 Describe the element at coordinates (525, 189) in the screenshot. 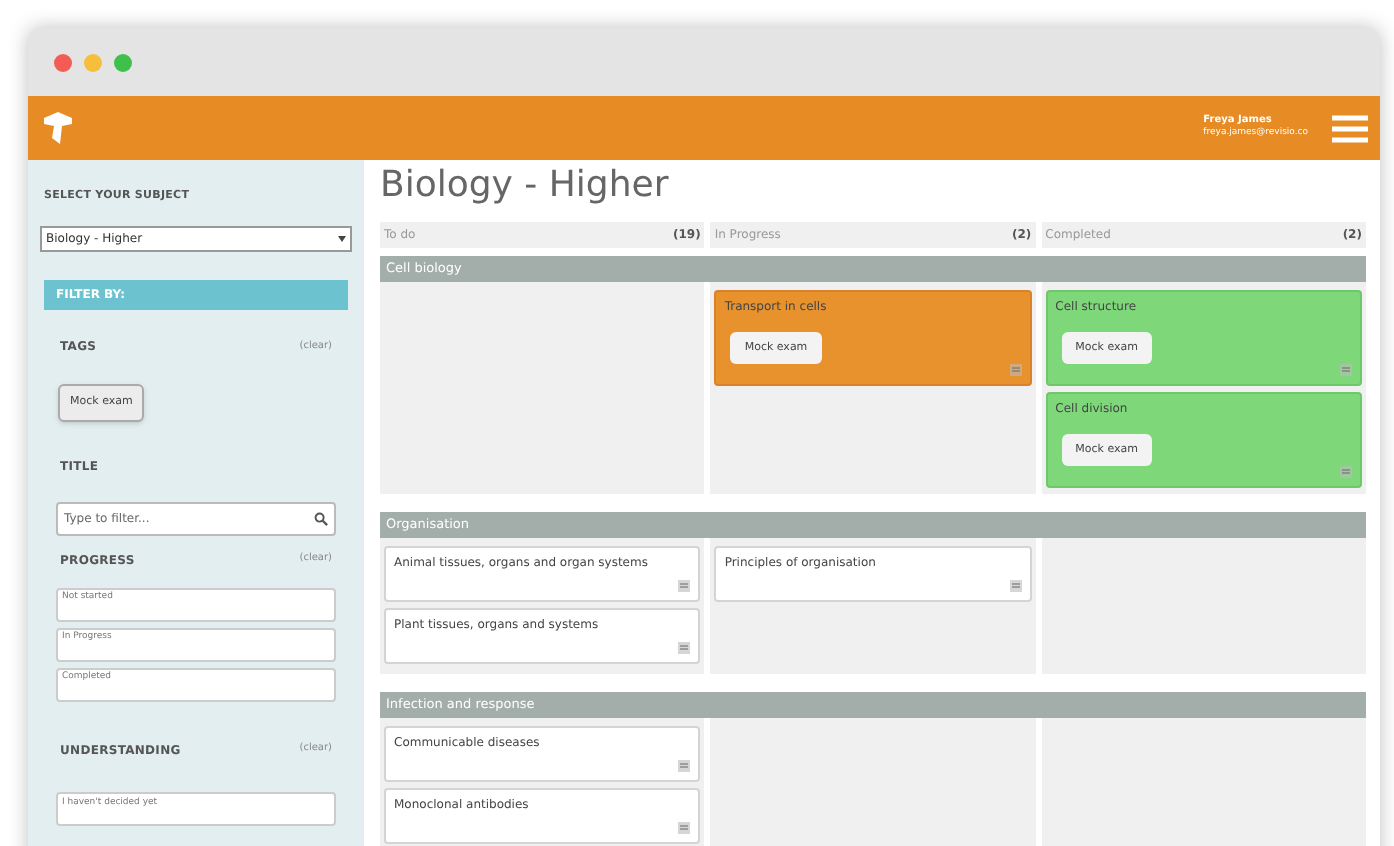

I see `page-title: Biology - Higher` at that location.